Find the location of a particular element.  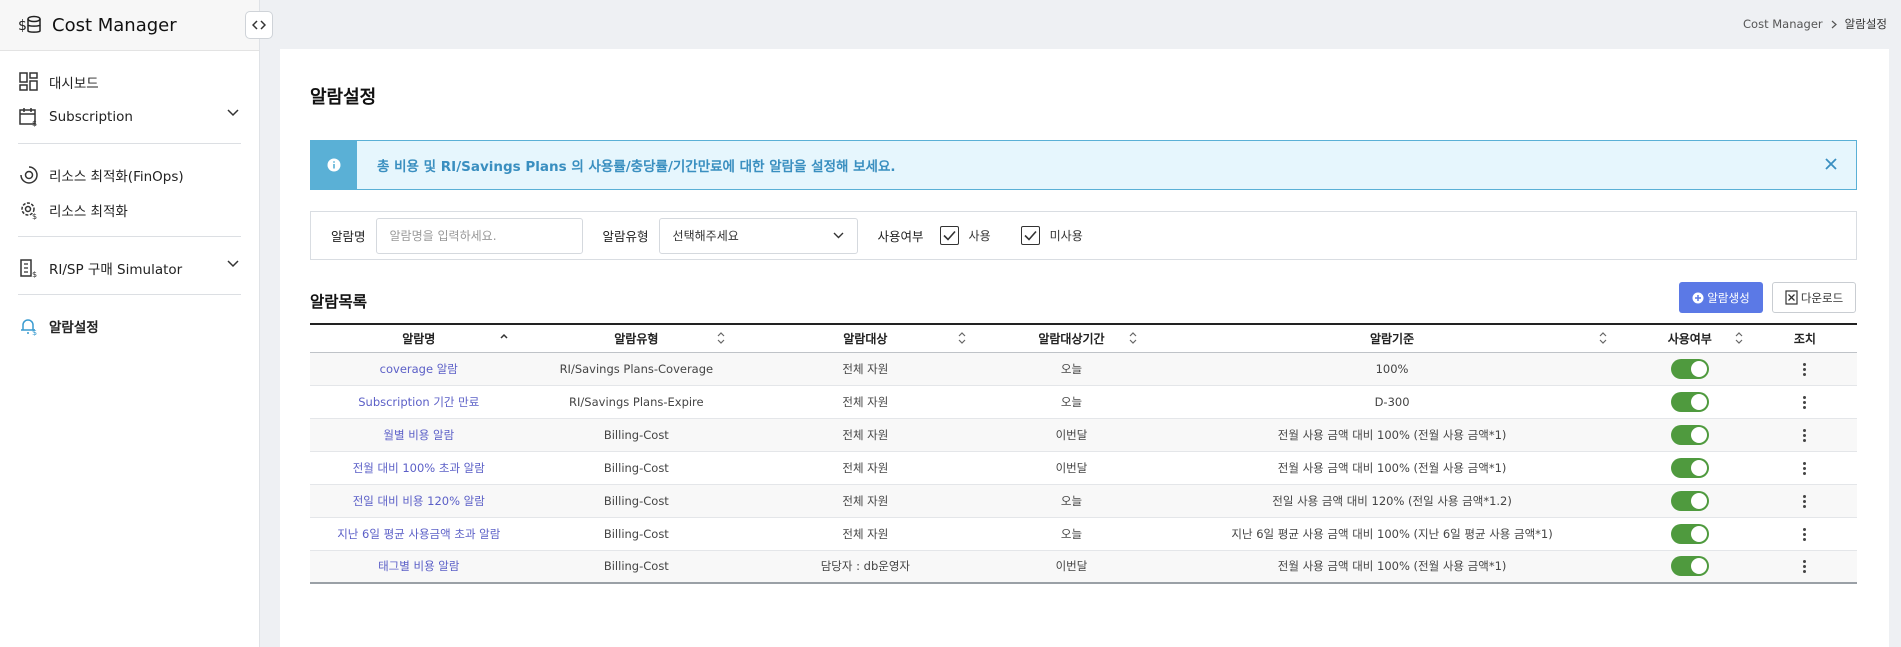

eye-icon is located at coordinates (29, 175).